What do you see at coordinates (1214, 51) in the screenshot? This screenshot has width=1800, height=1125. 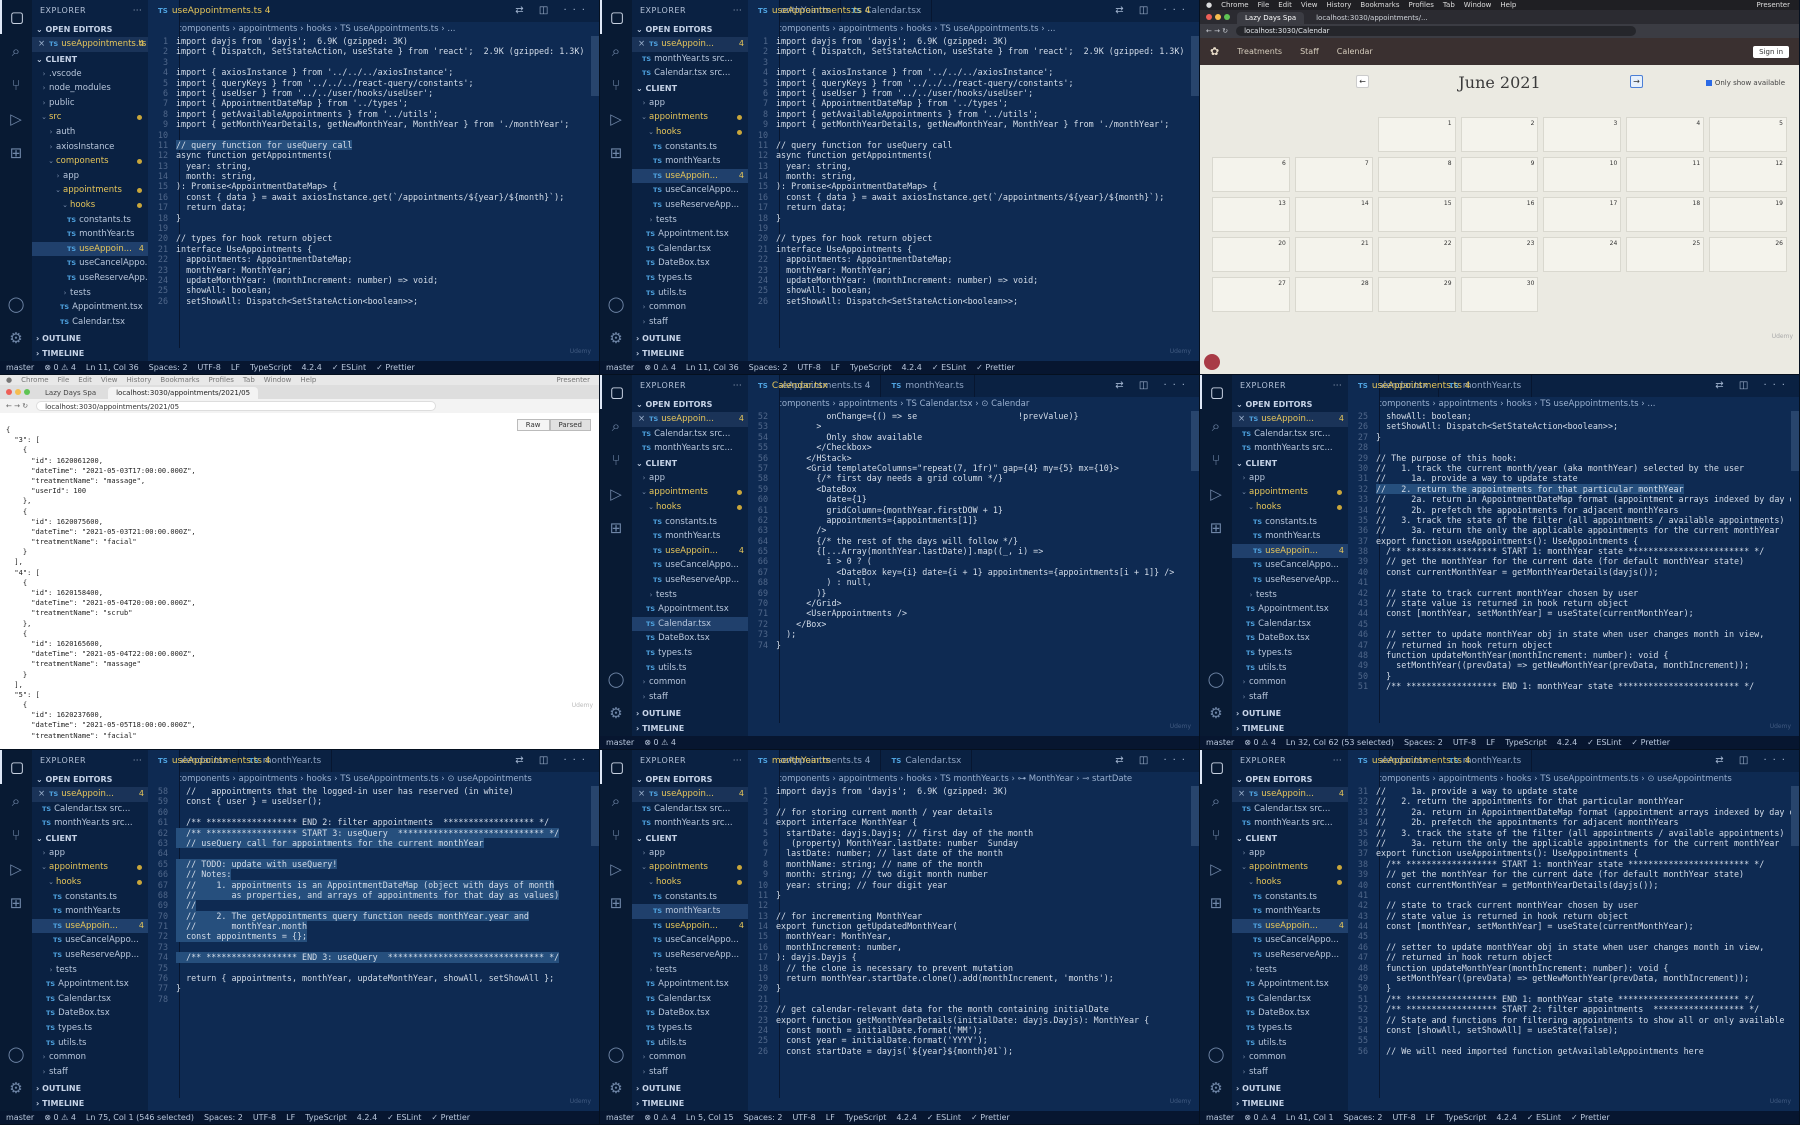 I see `spa-logo-icon: ✿` at bounding box center [1214, 51].